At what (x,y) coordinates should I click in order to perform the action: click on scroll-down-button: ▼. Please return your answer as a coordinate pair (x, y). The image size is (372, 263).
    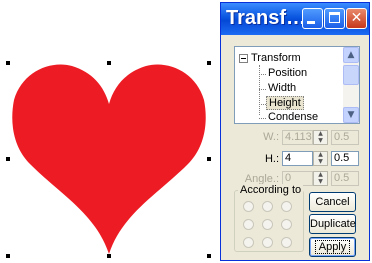
    Looking at the image, I should click on (351, 115).